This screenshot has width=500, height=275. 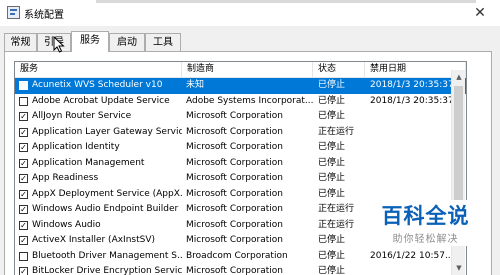 What do you see at coordinates (425, 239) in the screenshot?
I see `watermark-tagline: 助你轻松解决` at bounding box center [425, 239].